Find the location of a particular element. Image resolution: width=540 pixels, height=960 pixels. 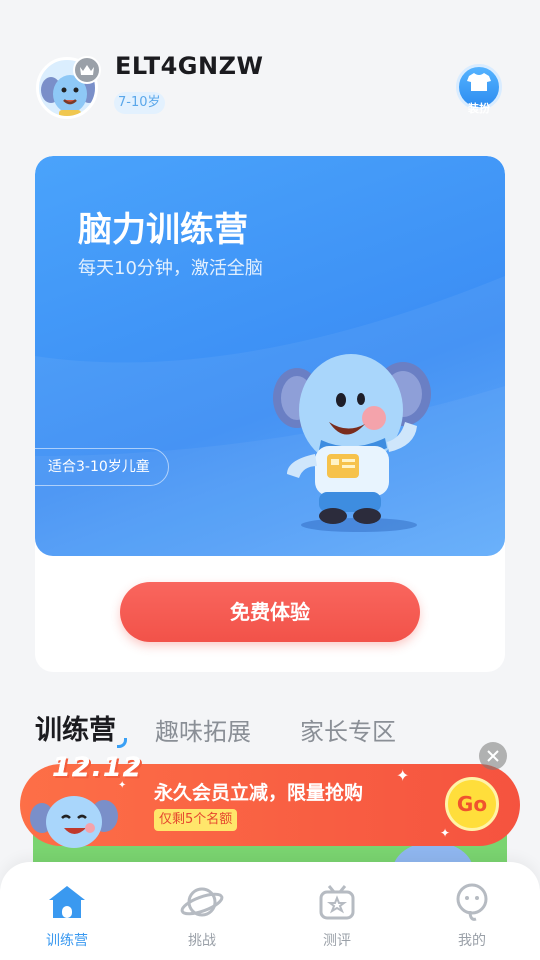

dress-up-button: 装扮 is located at coordinates (480, 90).